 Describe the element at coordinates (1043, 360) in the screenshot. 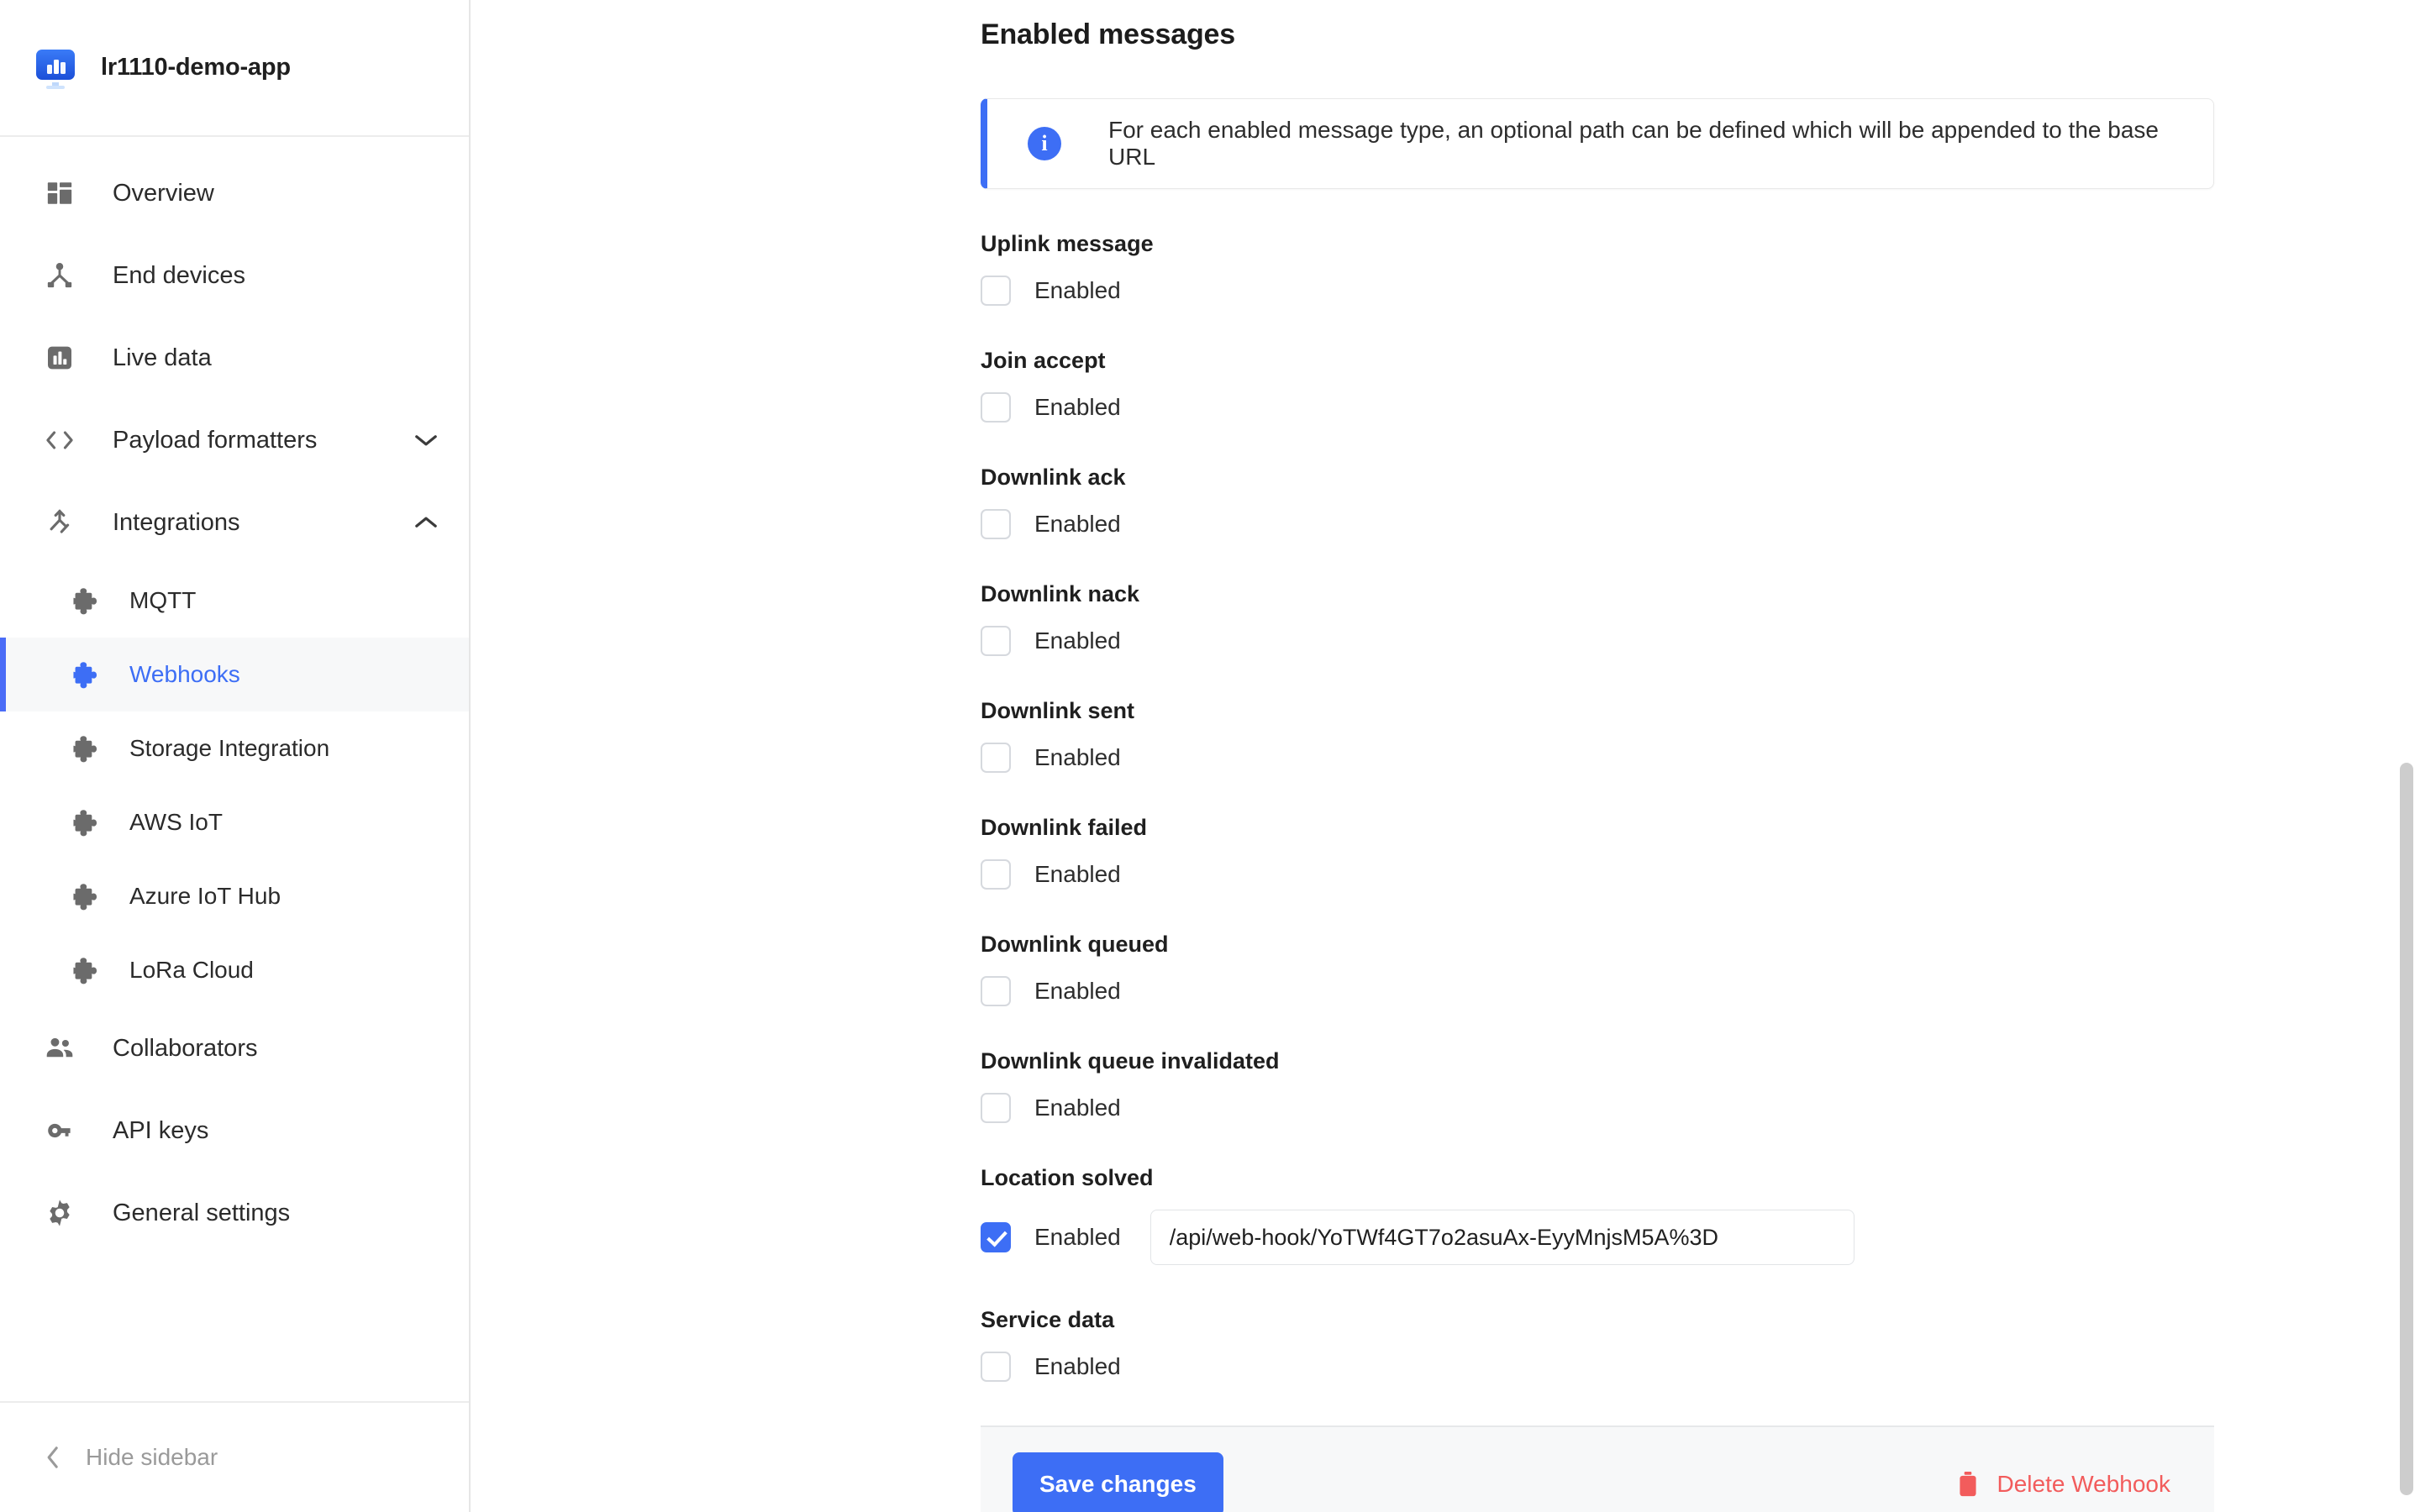

I see `message-label: Join accept` at that location.